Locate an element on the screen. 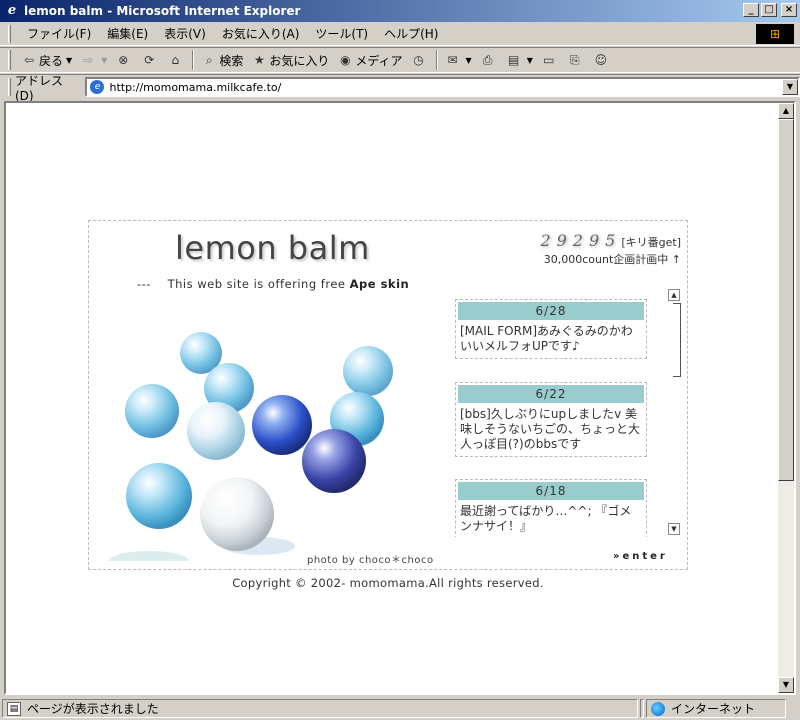  news-item: 6/18 最近謝ってばかり…^^; 『ゴメンナサイ！』 is located at coordinates (551, 508).